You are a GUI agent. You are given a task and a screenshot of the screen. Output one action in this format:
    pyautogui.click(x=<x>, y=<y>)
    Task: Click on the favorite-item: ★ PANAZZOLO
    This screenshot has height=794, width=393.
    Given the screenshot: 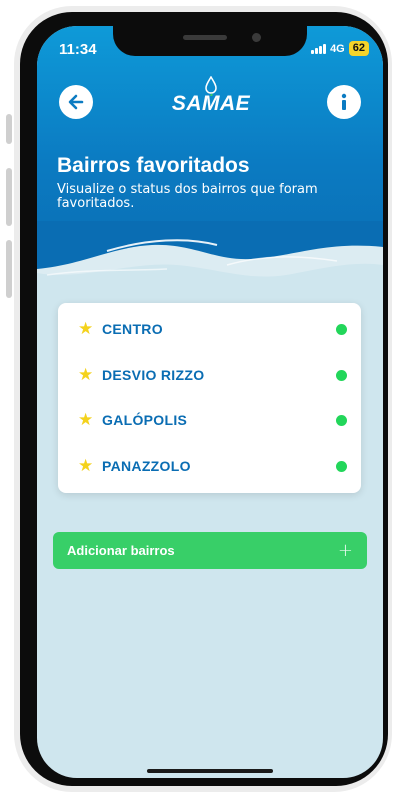 What is the action you would take?
    pyautogui.click(x=212, y=466)
    